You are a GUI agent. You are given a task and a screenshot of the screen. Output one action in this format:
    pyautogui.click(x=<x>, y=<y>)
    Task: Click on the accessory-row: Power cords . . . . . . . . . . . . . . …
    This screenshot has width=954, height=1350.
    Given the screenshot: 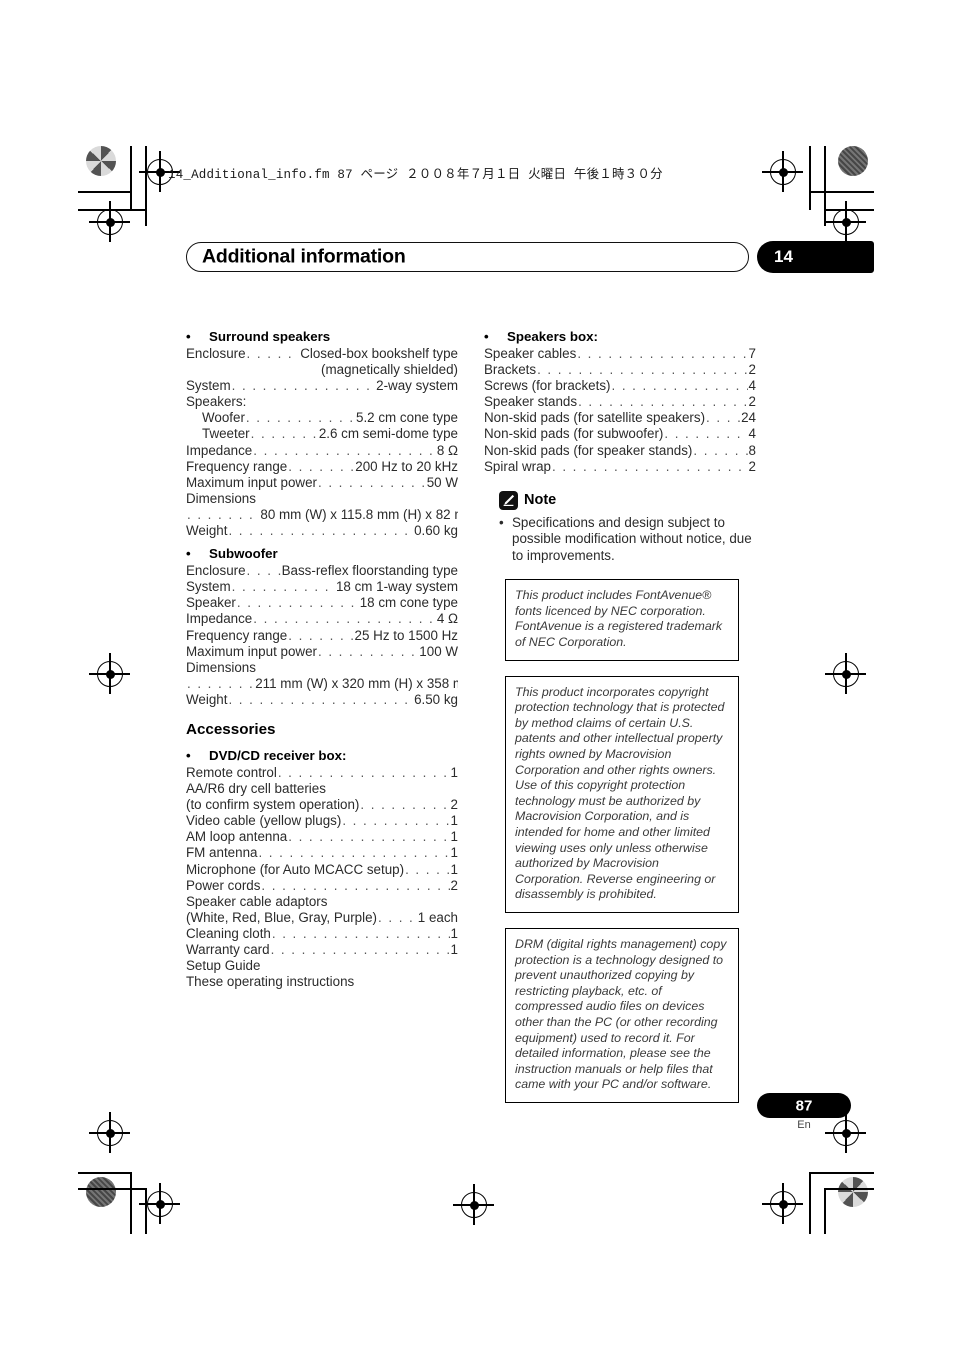 What is the action you would take?
    pyautogui.click(x=322, y=886)
    